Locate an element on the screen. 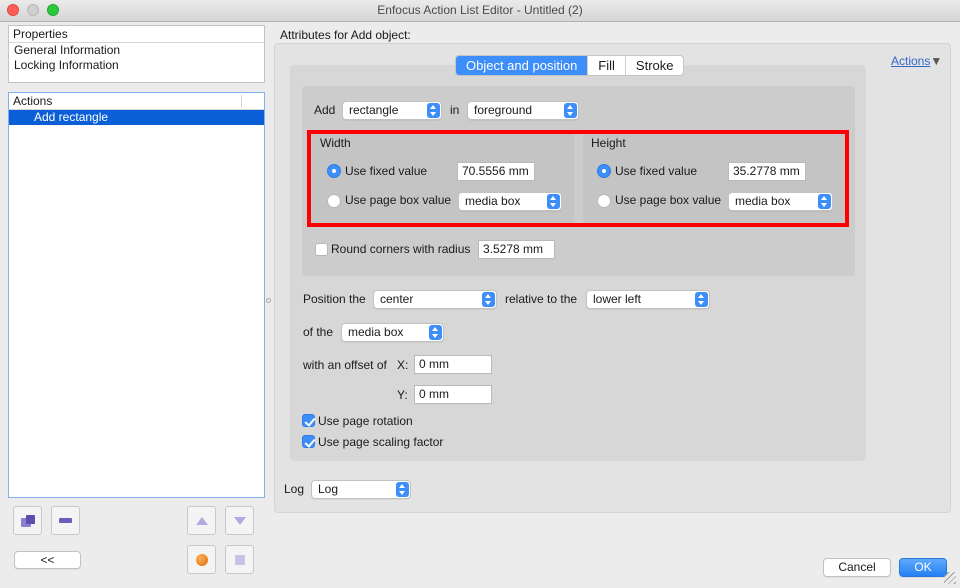  tab-object-and-position: Object and position is located at coordinates (522, 65).